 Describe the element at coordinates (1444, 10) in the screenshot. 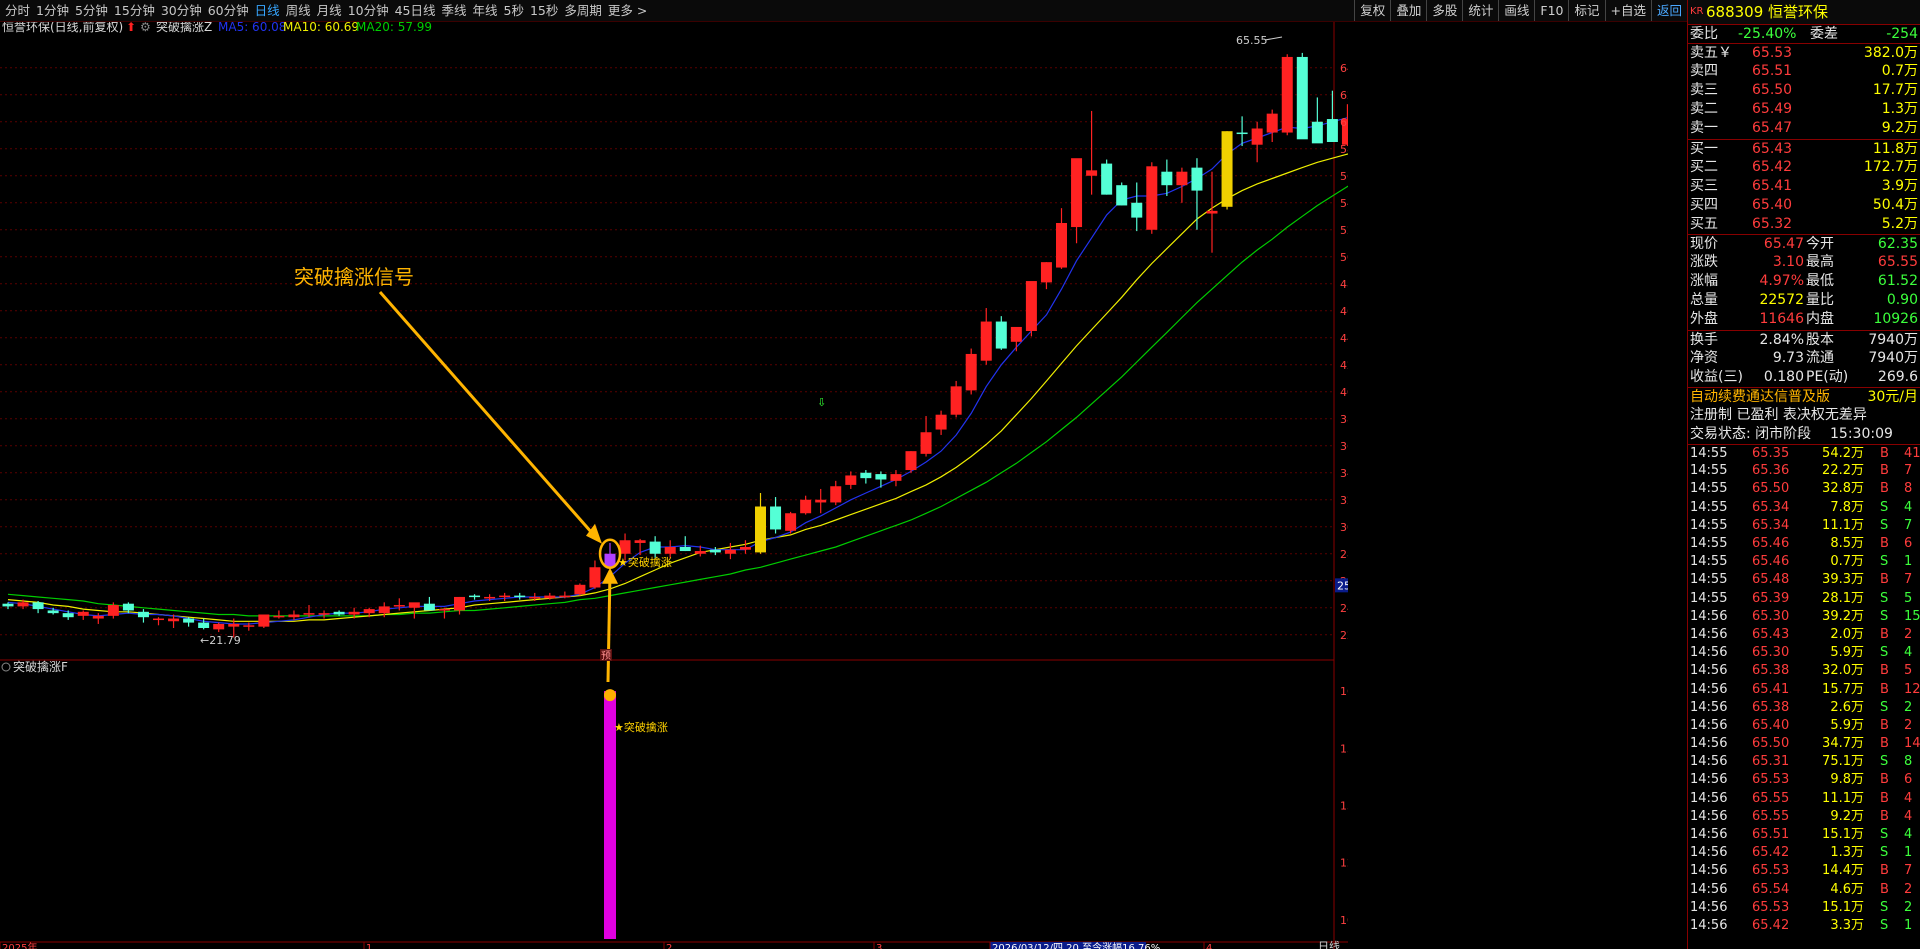

I see `tool-button: 多股` at that location.